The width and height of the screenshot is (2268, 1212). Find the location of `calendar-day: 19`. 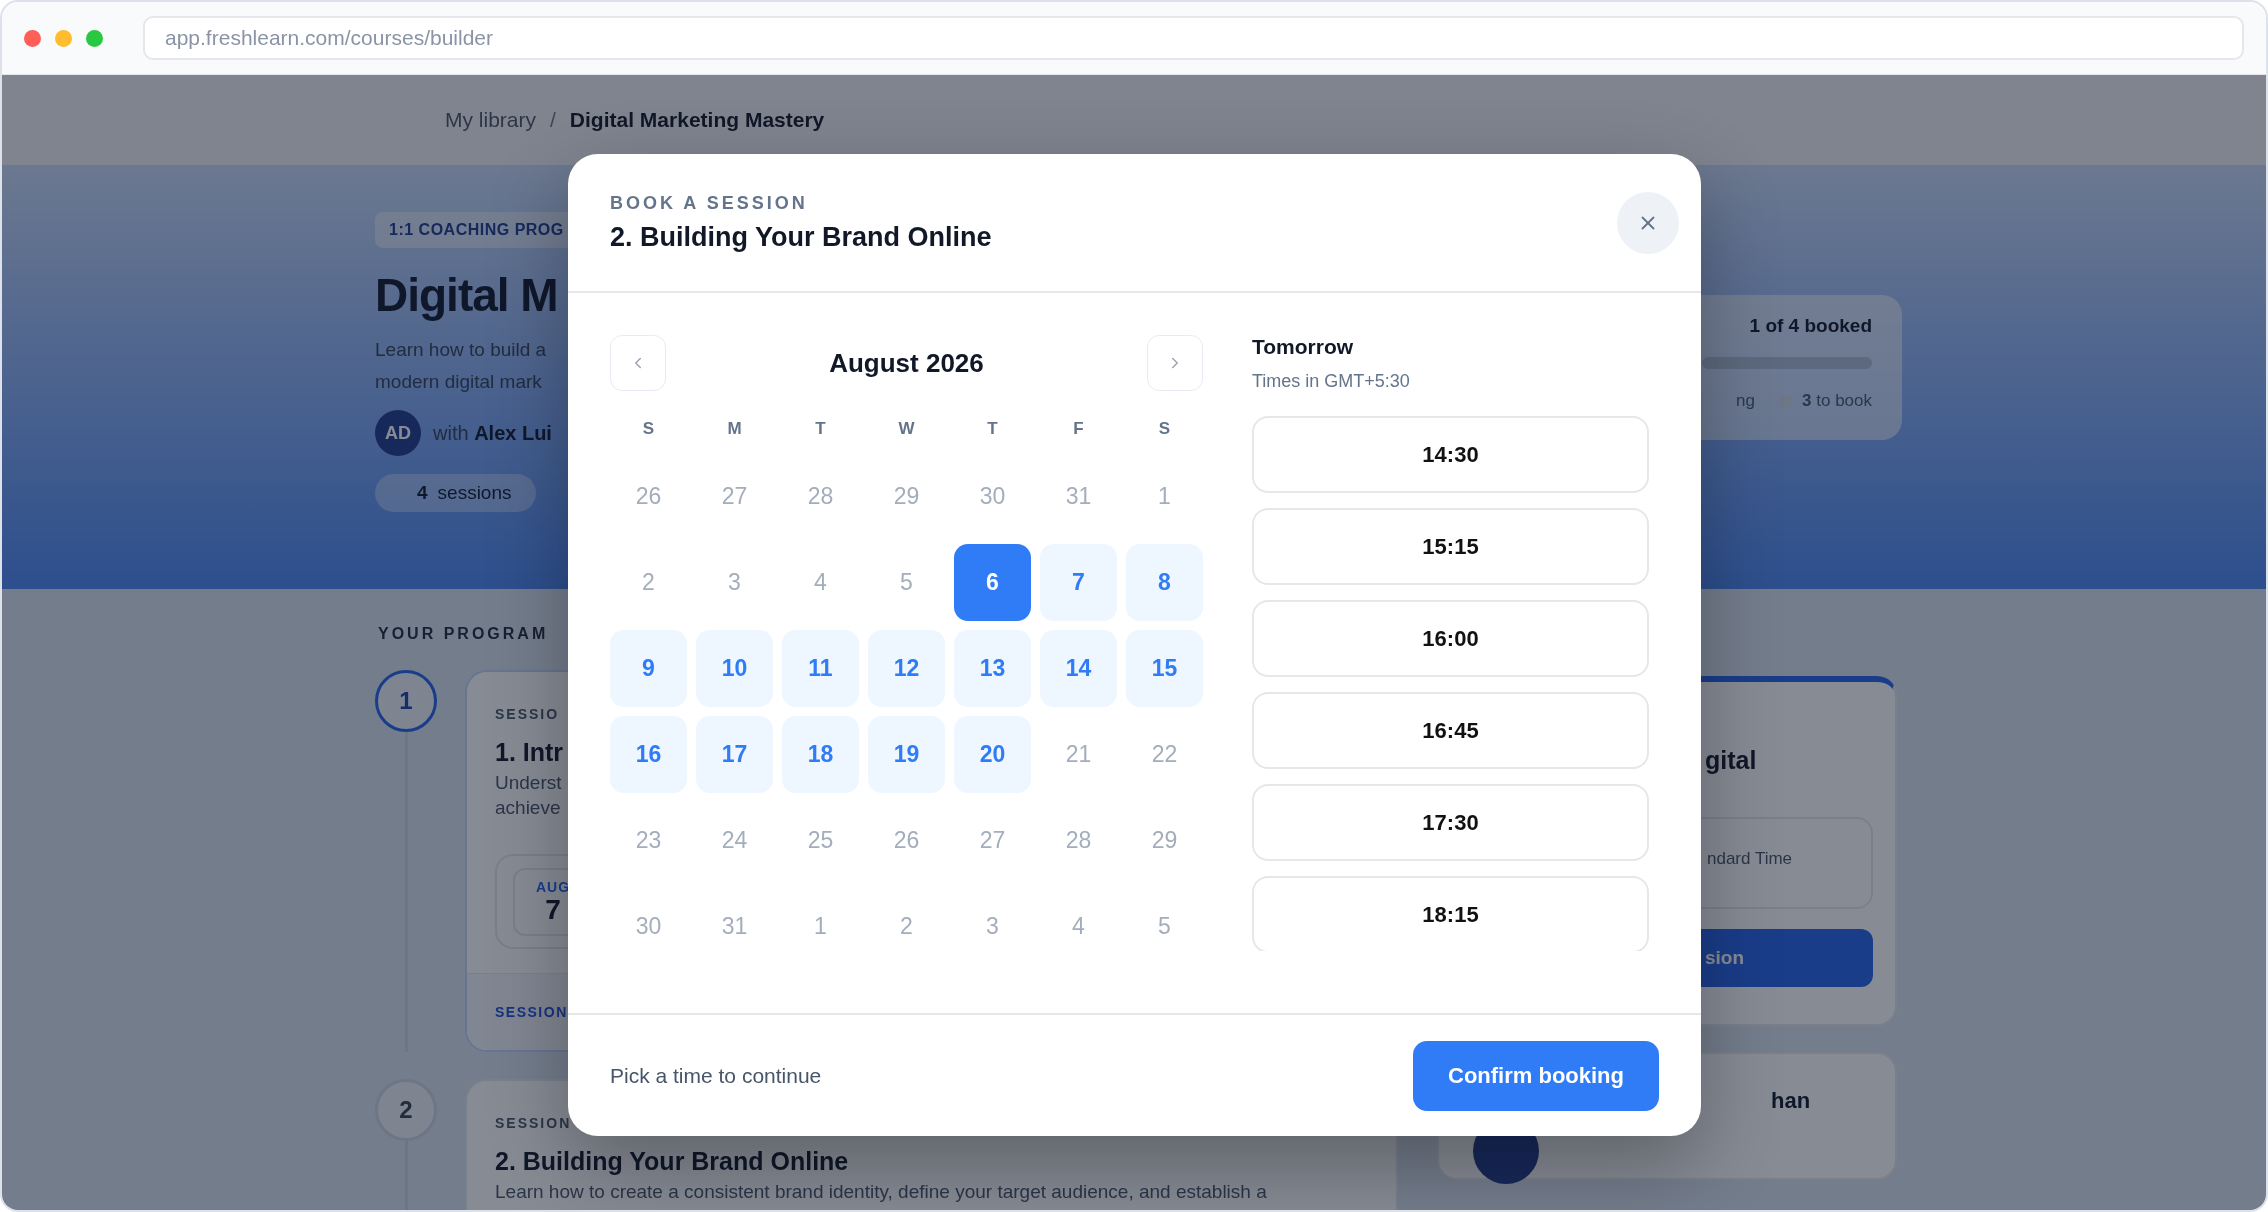

calendar-day: 19 is located at coordinates (906, 754).